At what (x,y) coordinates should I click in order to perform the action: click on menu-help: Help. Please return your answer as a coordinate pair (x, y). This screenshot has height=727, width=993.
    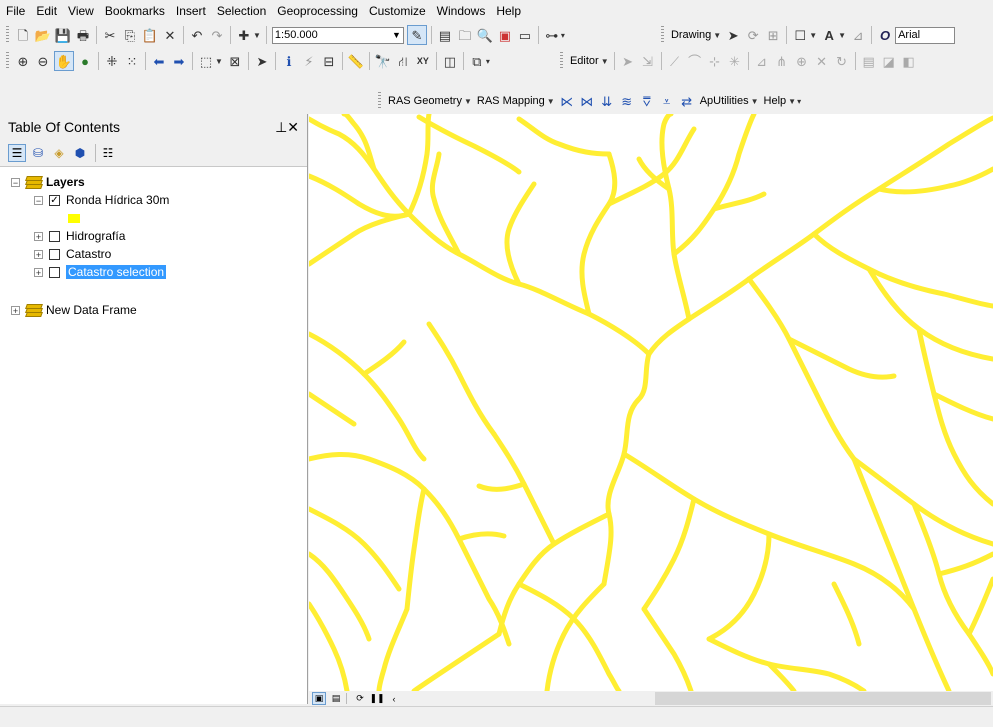
    Looking at the image, I should click on (508, 11).